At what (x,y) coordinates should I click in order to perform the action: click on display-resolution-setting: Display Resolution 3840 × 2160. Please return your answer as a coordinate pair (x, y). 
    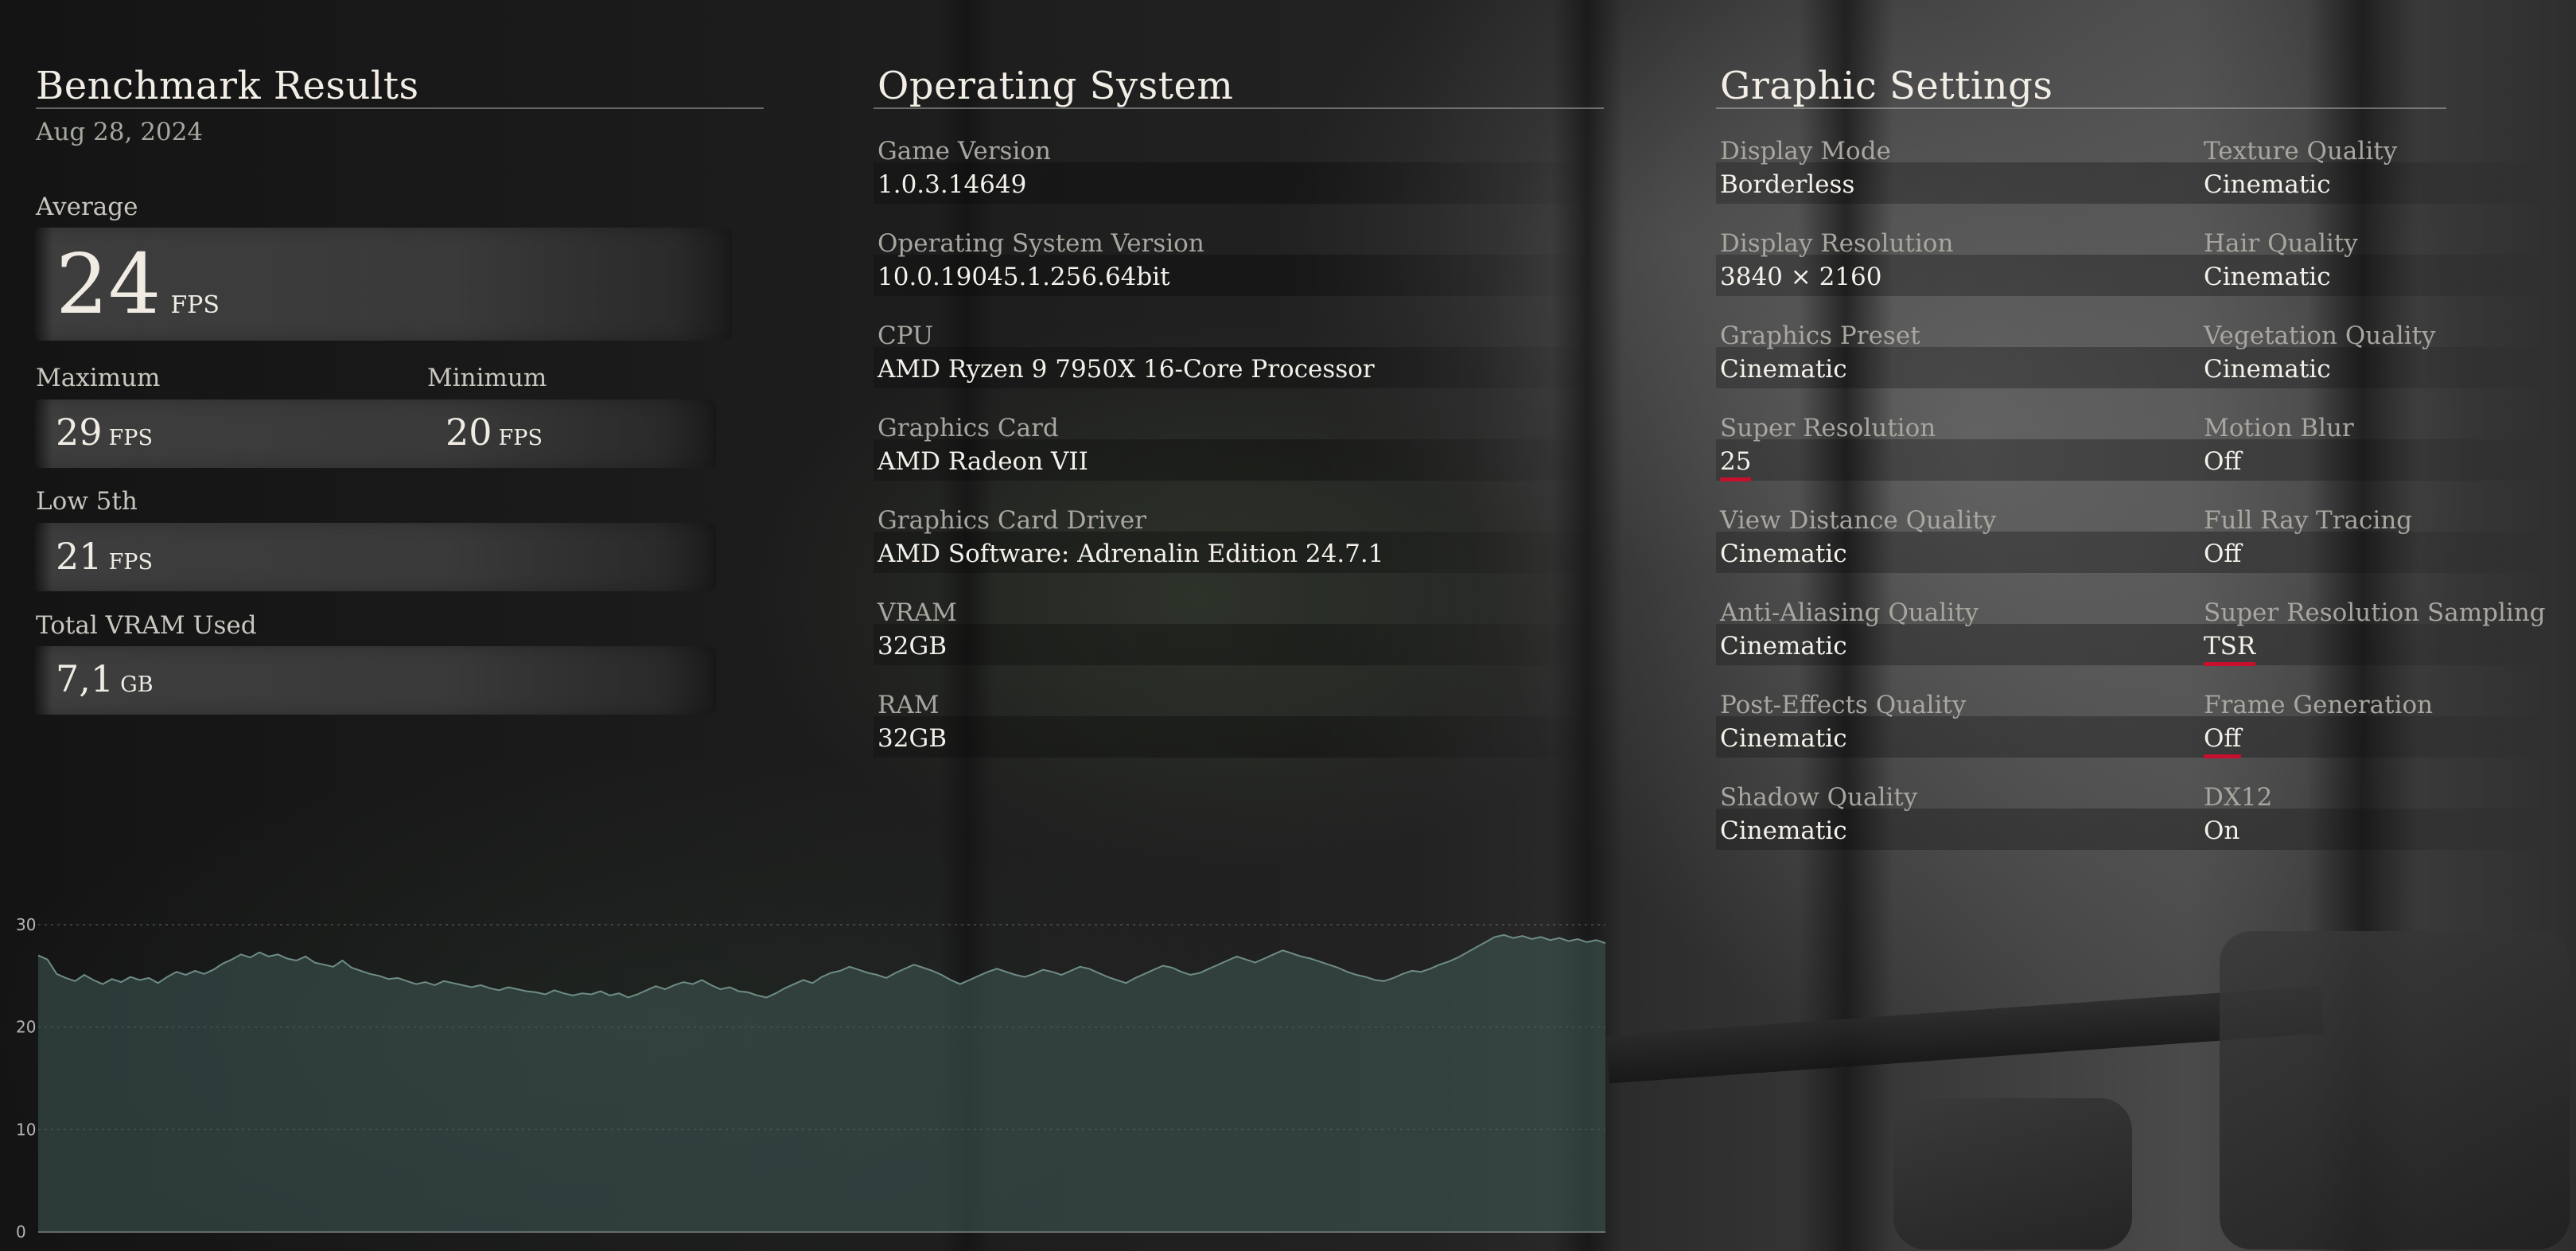
    Looking at the image, I should click on (1837, 260).